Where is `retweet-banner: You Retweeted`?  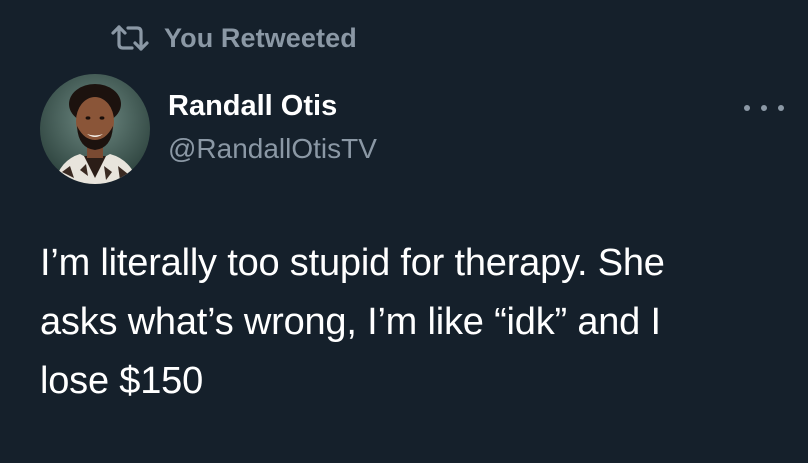
retweet-banner: You Retweeted is located at coordinates (233, 38).